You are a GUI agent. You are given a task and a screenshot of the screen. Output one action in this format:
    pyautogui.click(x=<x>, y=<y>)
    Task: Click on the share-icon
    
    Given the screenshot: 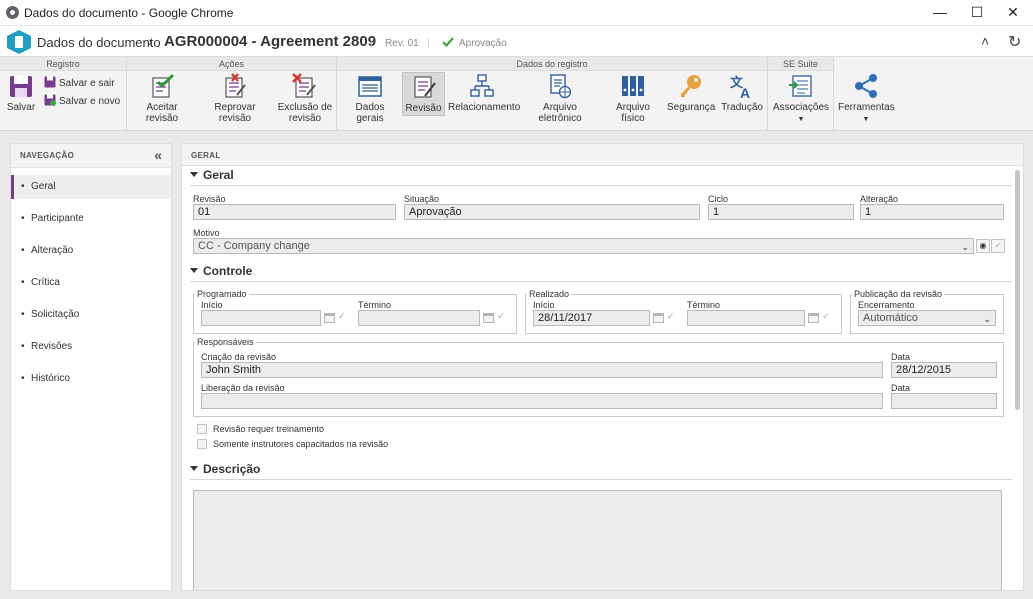 What is the action you would take?
    pyautogui.click(x=866, y=86)
    